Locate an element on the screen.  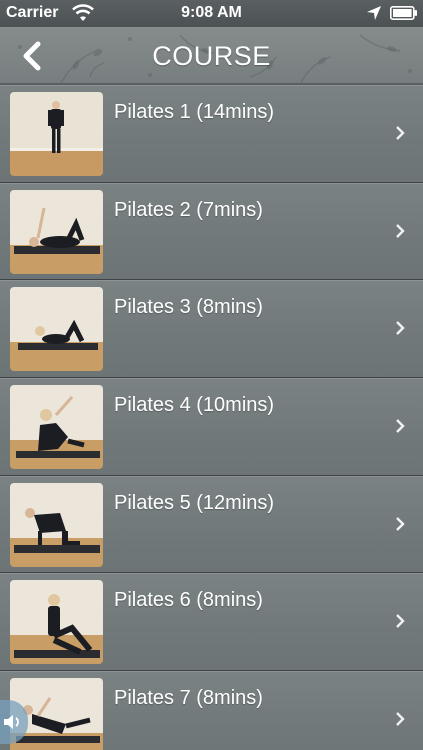
page-title: COURSE is located at coordinates (211, 56).